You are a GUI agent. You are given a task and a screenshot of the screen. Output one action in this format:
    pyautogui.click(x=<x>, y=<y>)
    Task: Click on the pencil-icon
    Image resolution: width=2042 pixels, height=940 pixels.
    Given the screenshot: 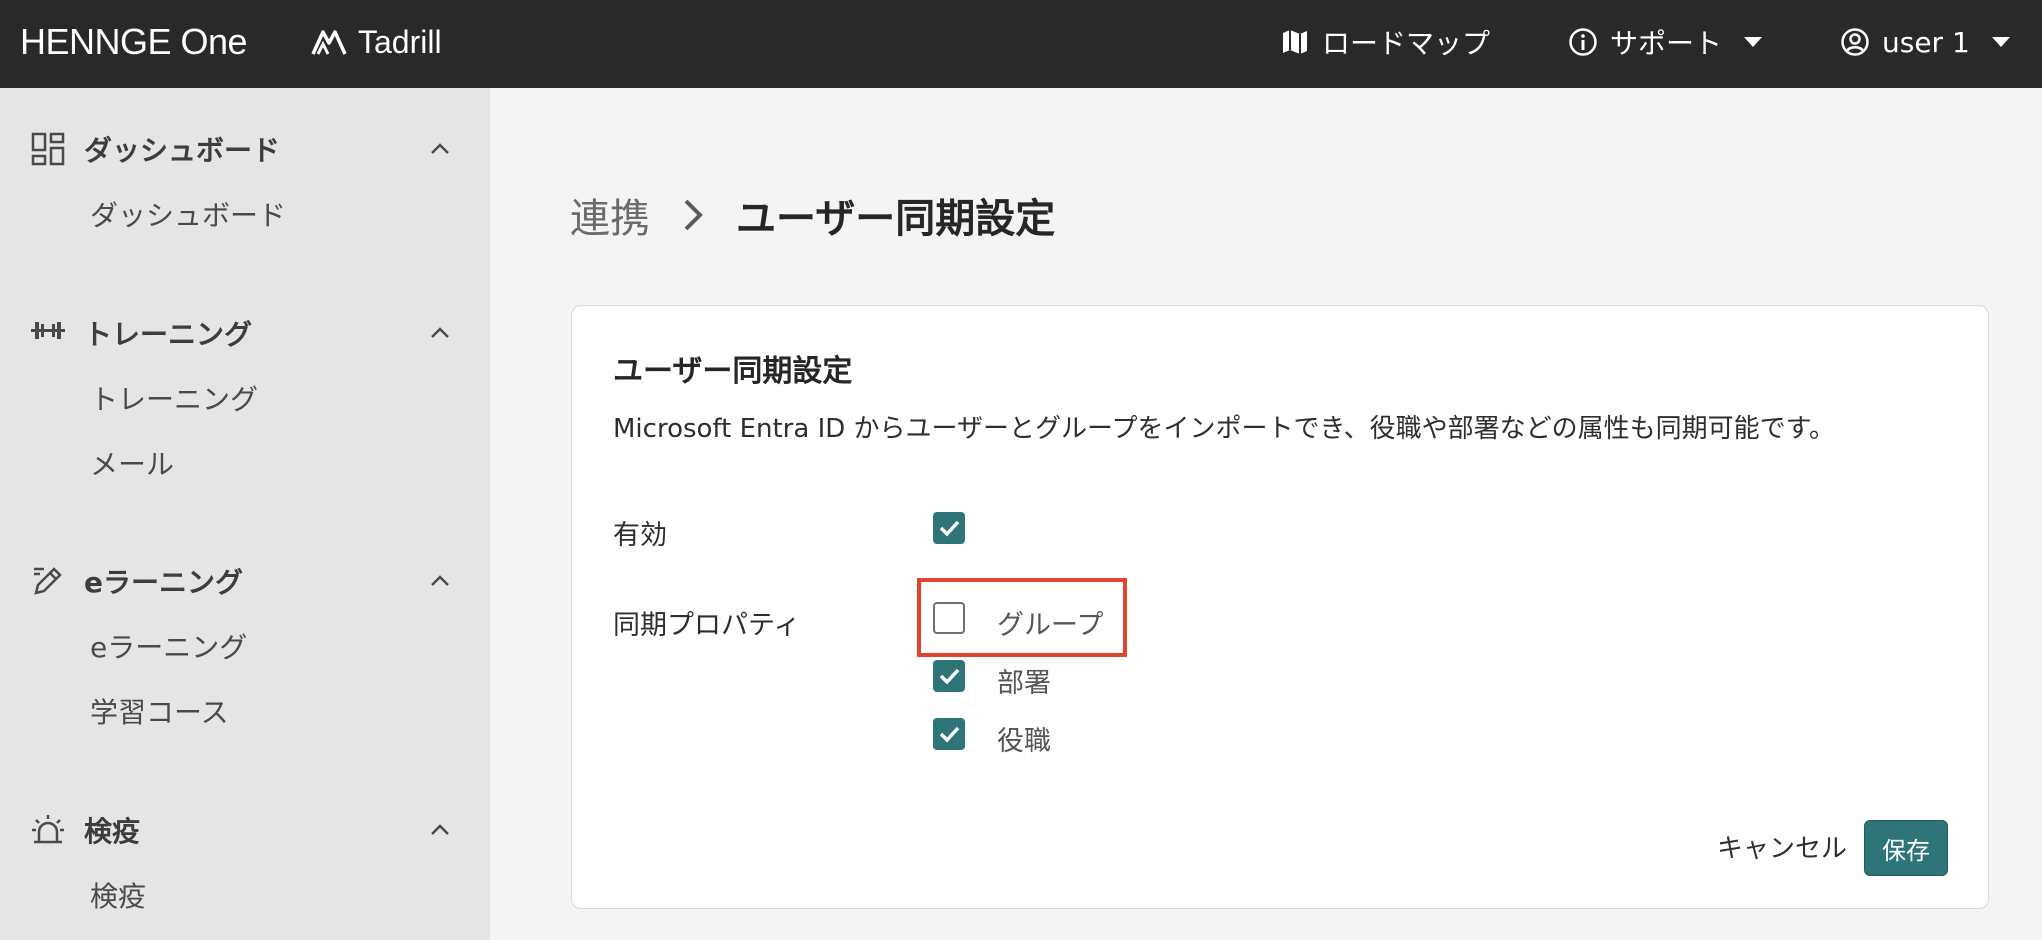 What is the action you would take?
    pyautogui.click(x=48, y=581)
    